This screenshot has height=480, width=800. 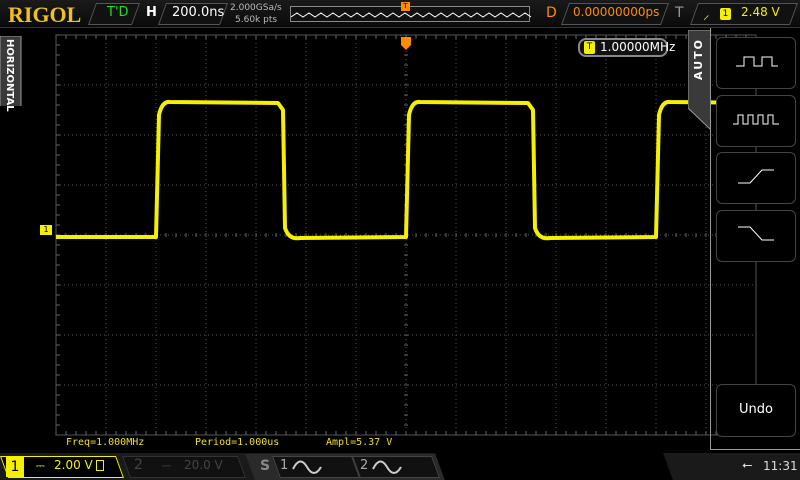 I want to click on auto-menu: Undo, so click(x=755, y=239).